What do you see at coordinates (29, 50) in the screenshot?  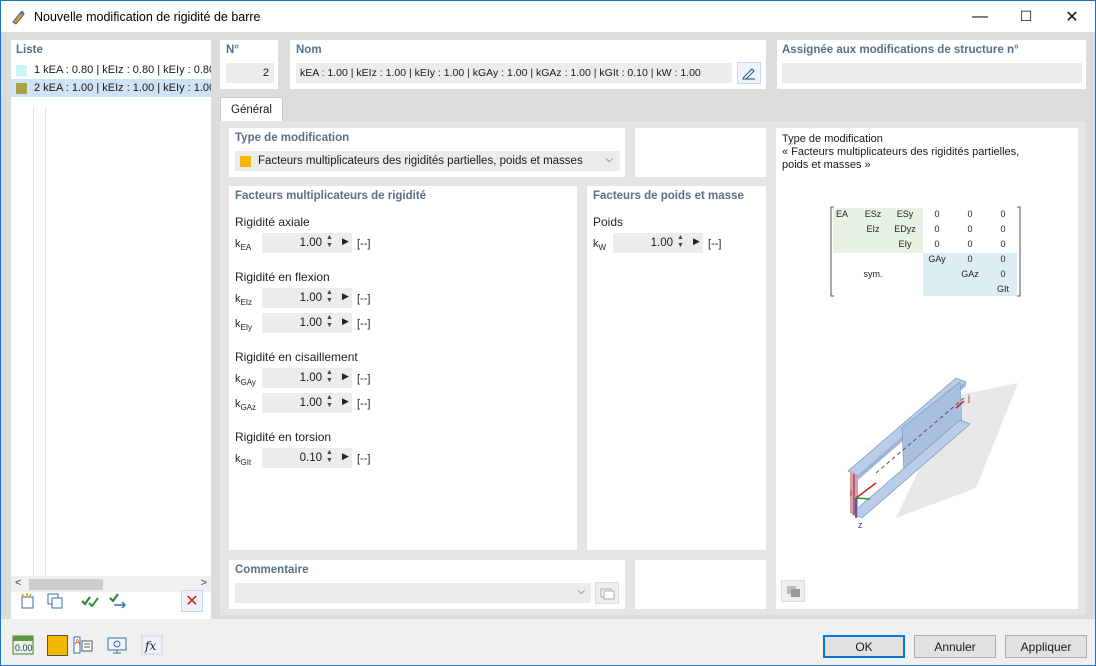 I see `list-title: Liste` at bounding box center [29, 50].